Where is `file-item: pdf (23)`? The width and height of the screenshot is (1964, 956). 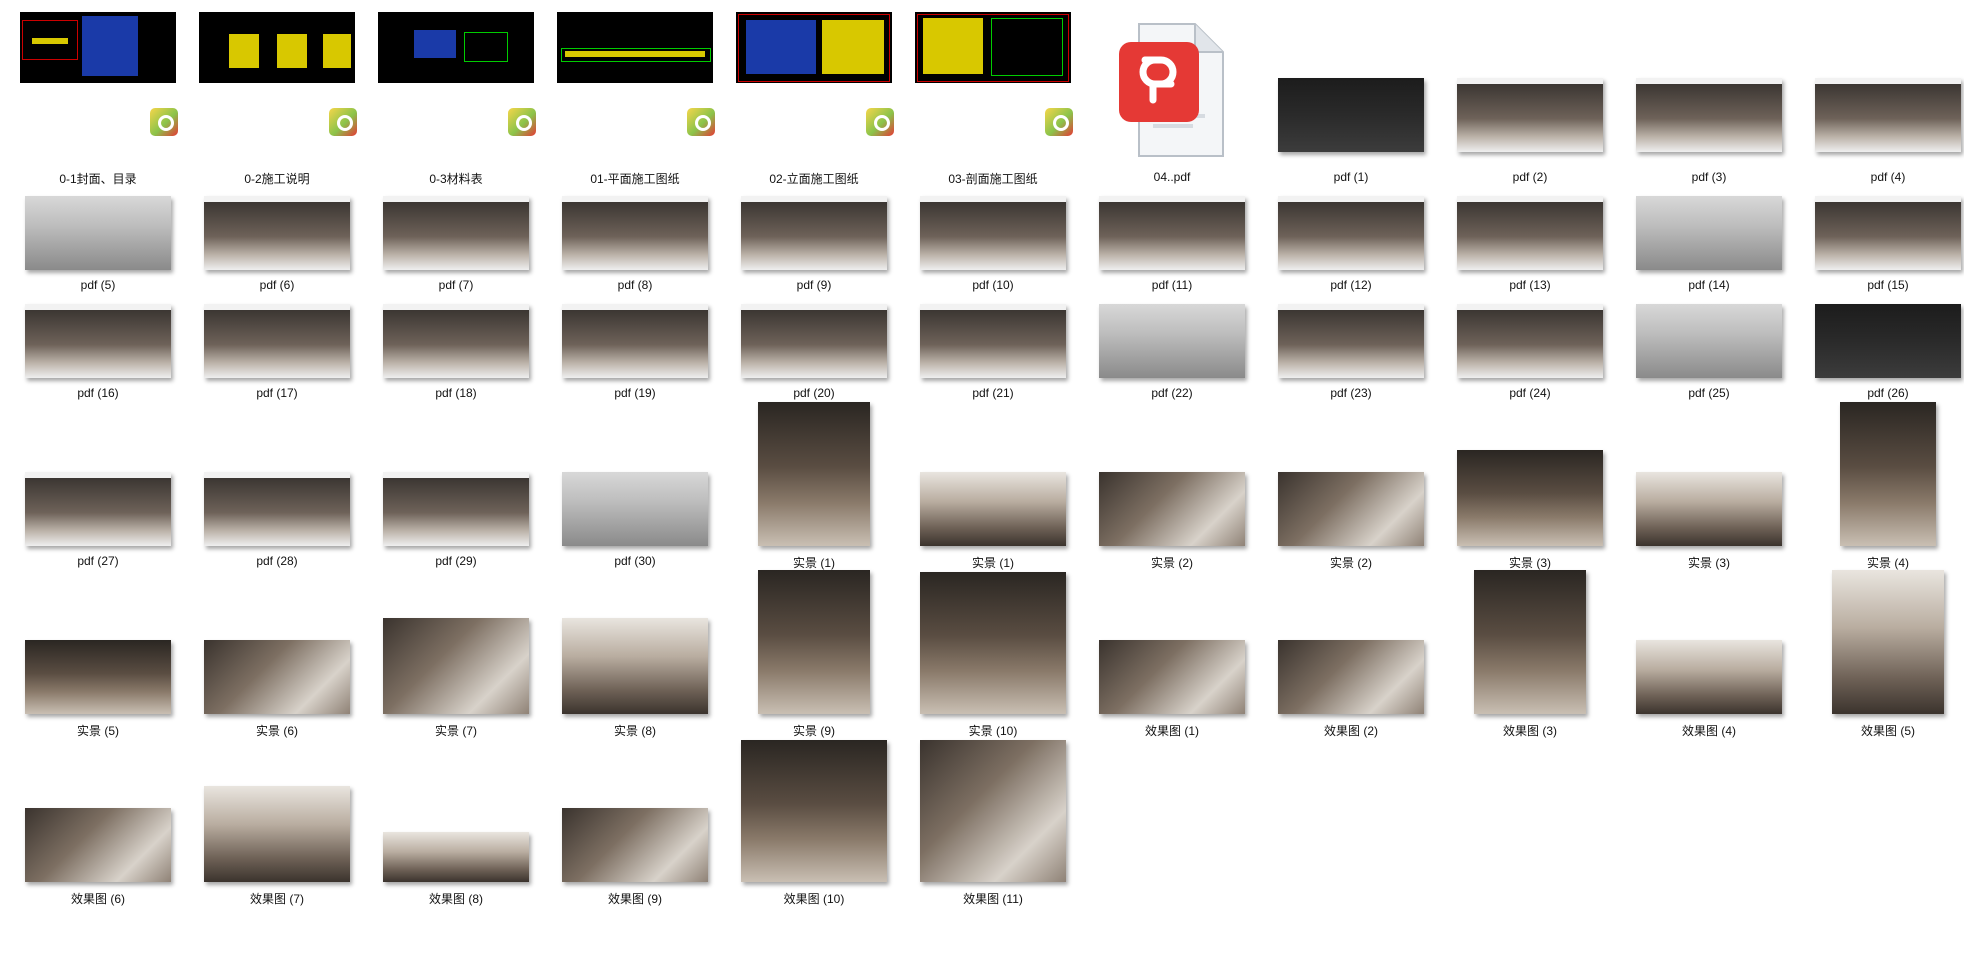 file-item: pdf (23) is located at coordinates (1351, 478).